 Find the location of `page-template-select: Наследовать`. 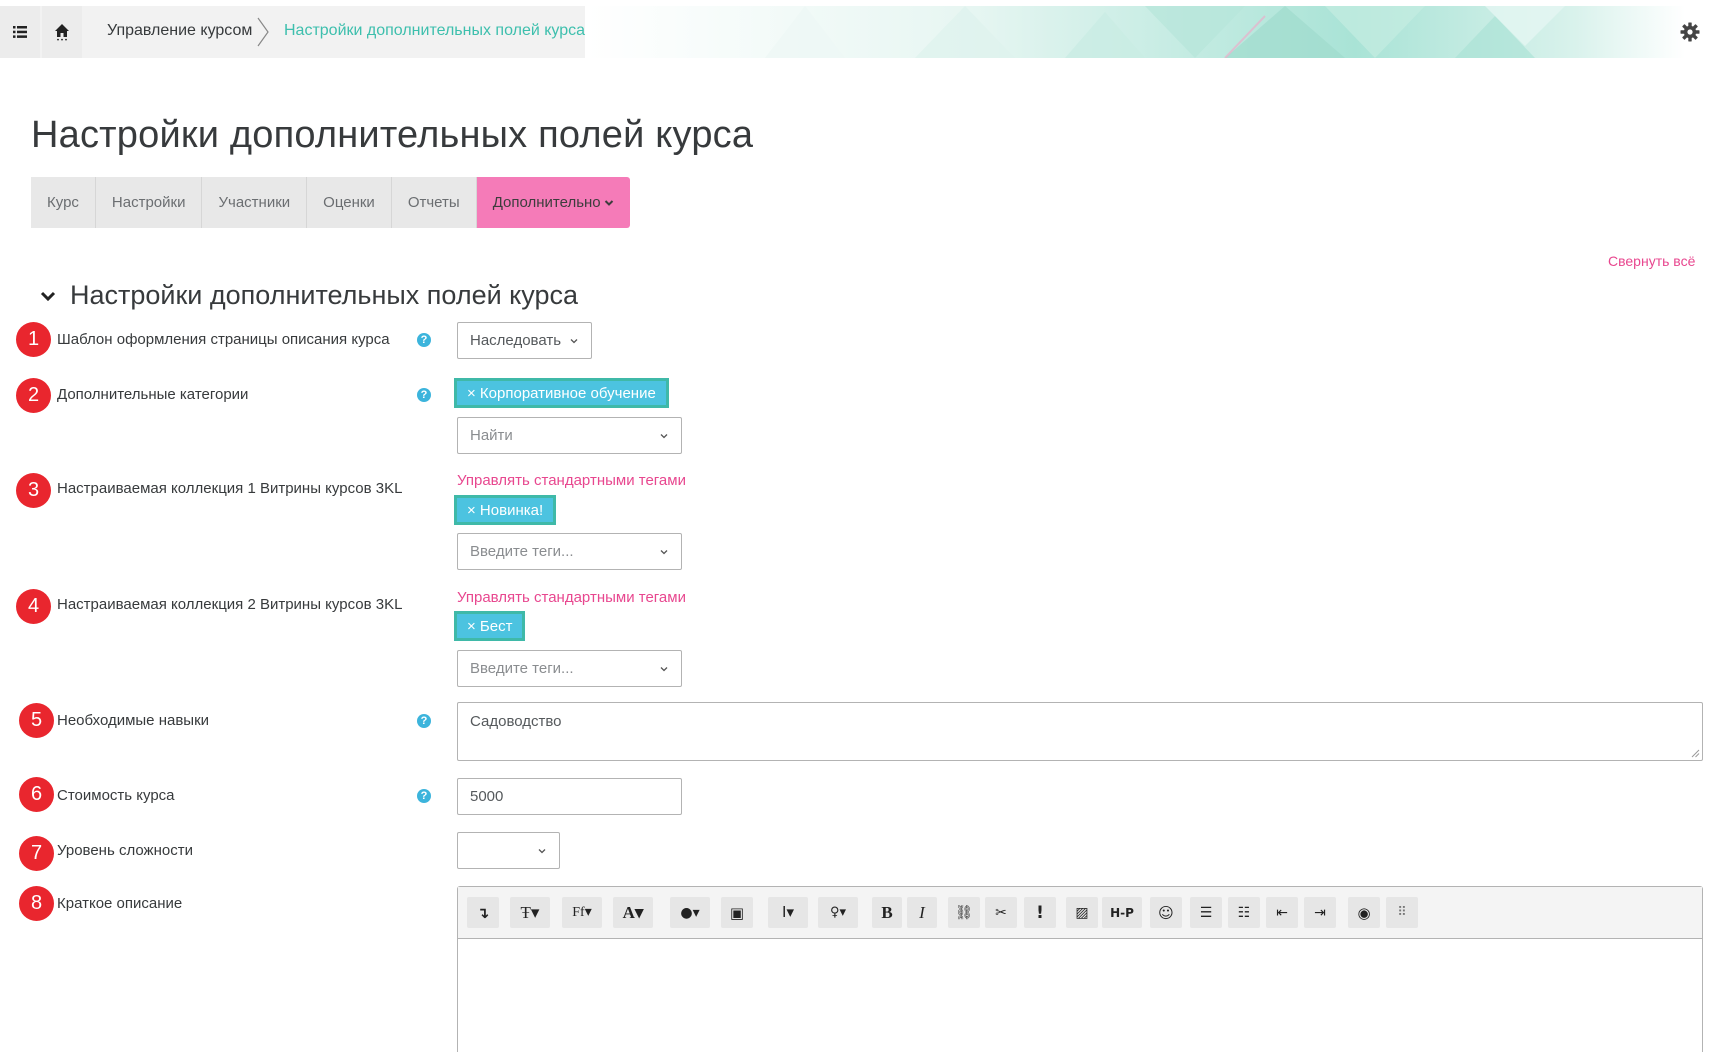

page-template-select: Наследовать is located at coordinates (524, 340).